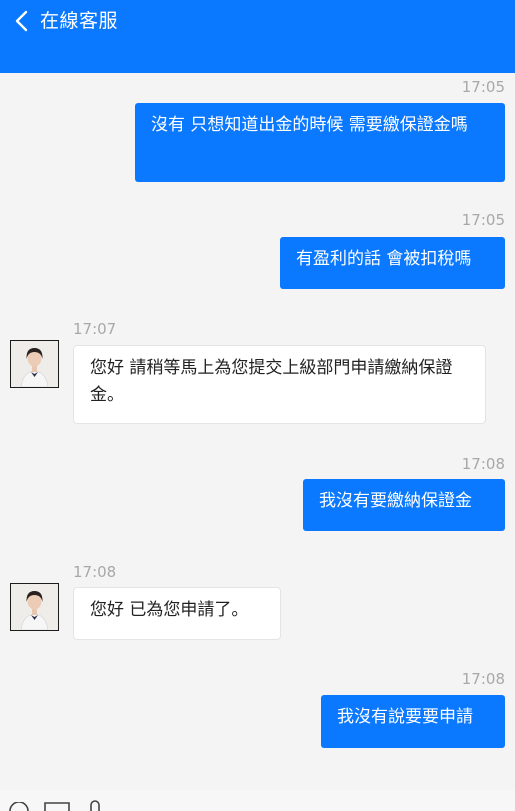 This screenshot has height=811, width=515. Describe the element at coordinates (19, 806) in the screenshot. I see `emoji-icon` at that location.